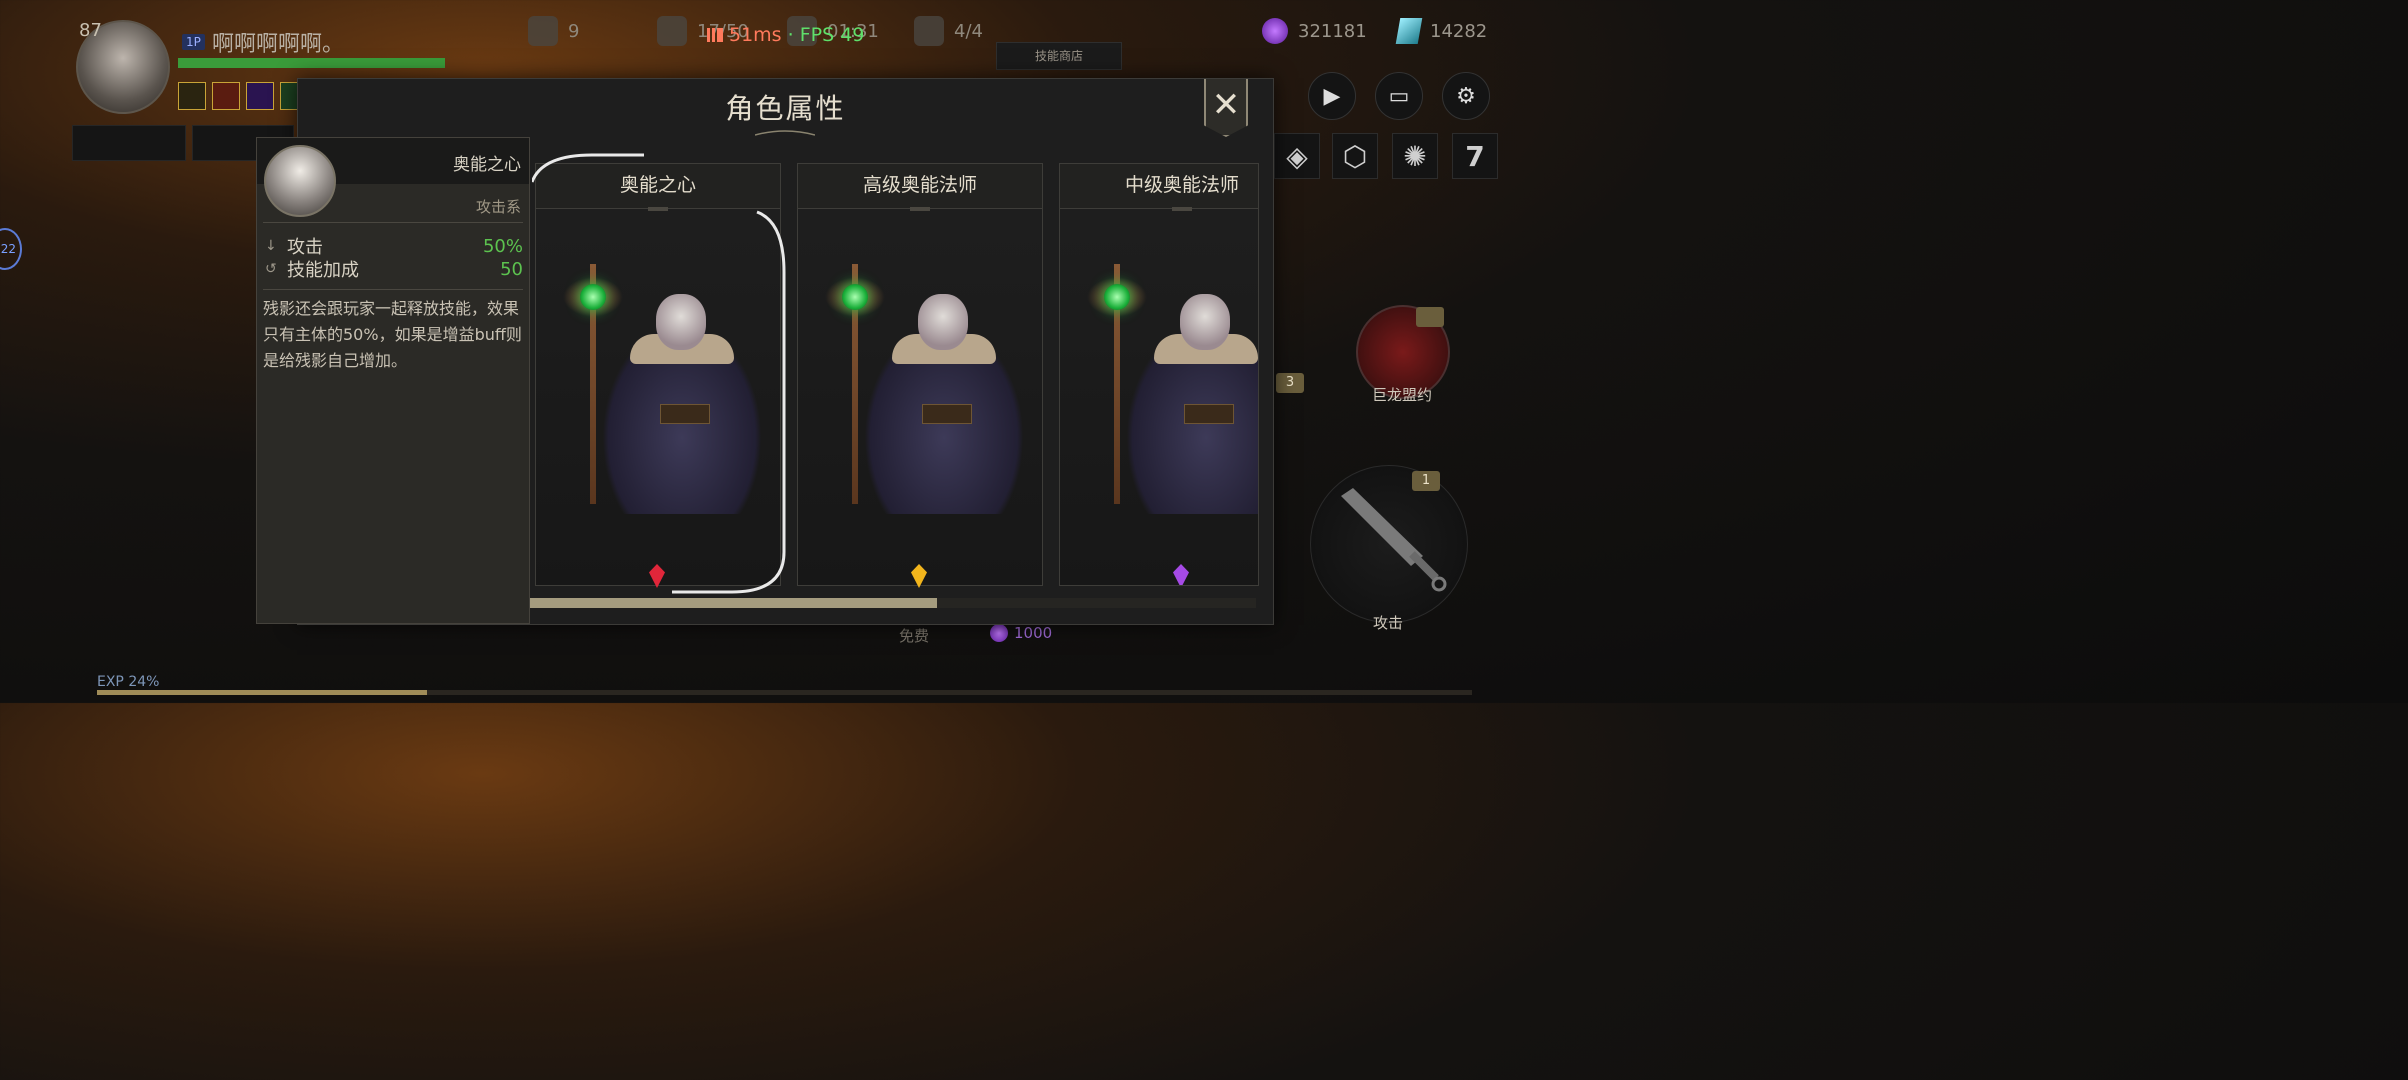 The height and width of the screenshot is (1080, 2408). I want to click on stat-row-skill-bonus: ↺ 技能加成 50, so click(394, 269).